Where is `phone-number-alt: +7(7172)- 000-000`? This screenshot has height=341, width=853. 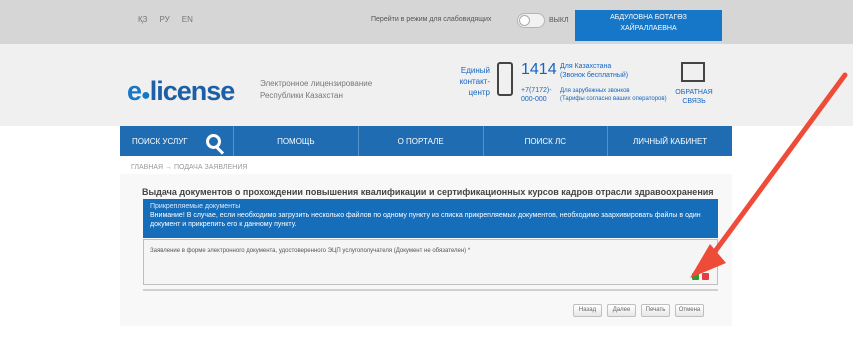
phone-number-alt: +7(7172)- 000-000 is located at coordinates (536, 95).